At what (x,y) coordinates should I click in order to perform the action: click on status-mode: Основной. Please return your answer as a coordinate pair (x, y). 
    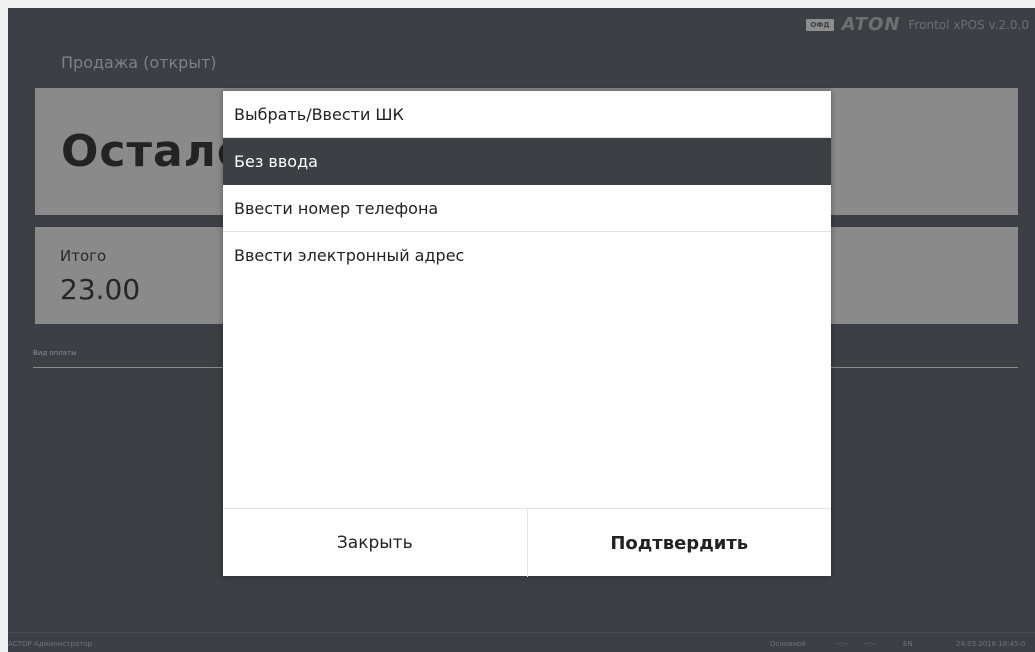
    Looking at the image, I should click on (788, 644).